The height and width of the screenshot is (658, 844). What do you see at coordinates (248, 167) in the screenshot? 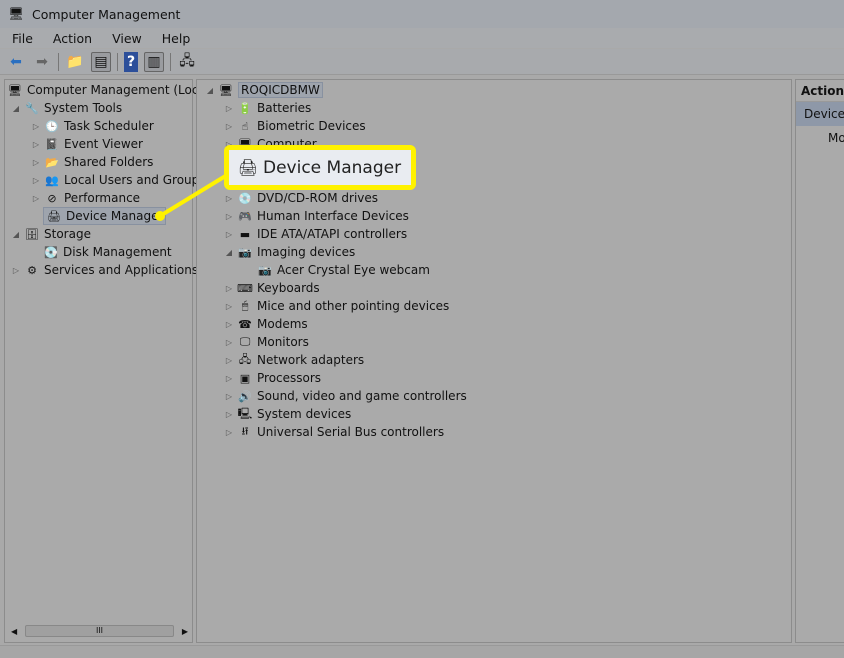
I see `device-manager-icon: 🖨` at bounding box center [248, 167].